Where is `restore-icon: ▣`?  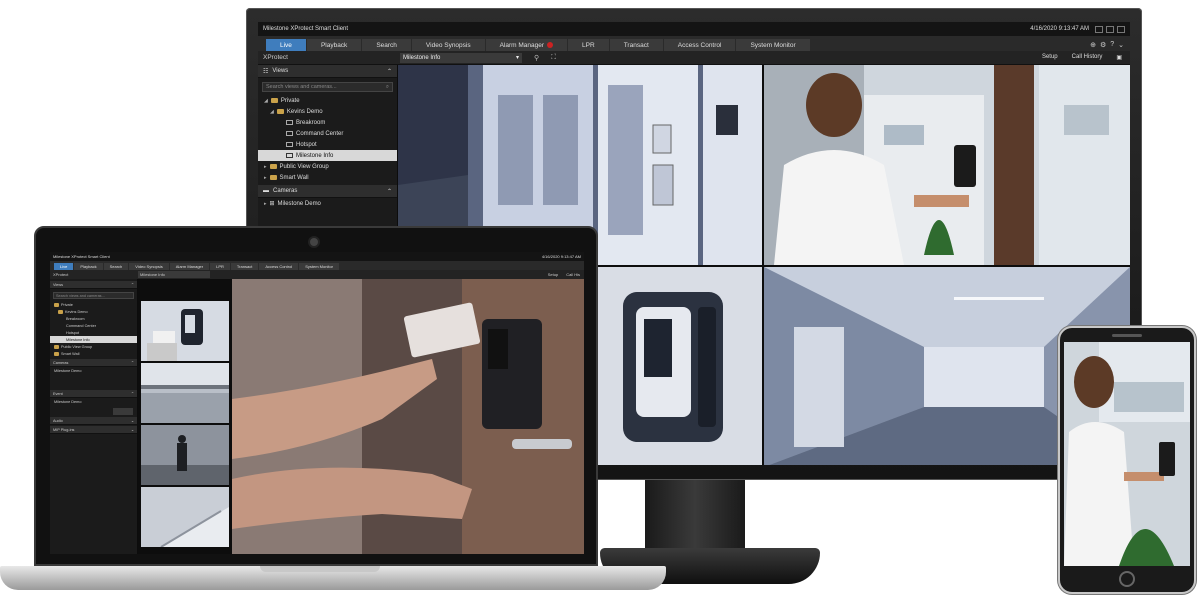 restore-icon: ▣ is located at coordinates (1119, 57).